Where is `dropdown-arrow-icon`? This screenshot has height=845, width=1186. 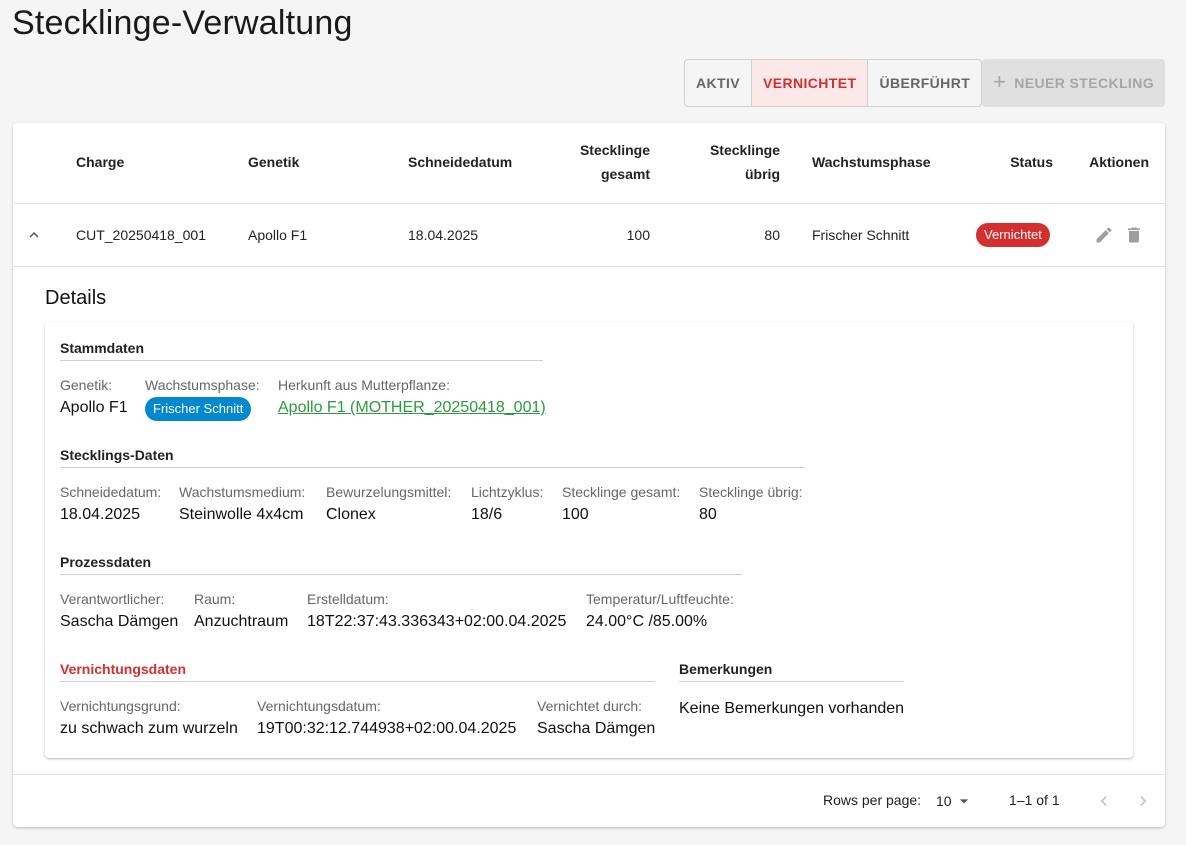 dropdown-arrow-icon is located at coordinates (963, 801).